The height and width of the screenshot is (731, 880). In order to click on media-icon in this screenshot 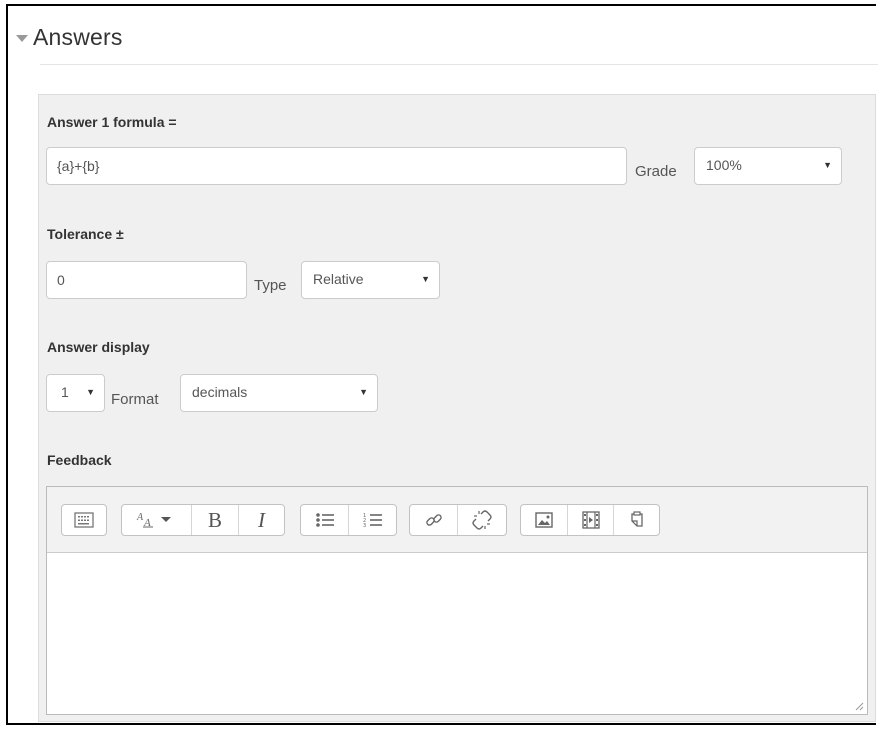, I will do `click(590, 520)`.